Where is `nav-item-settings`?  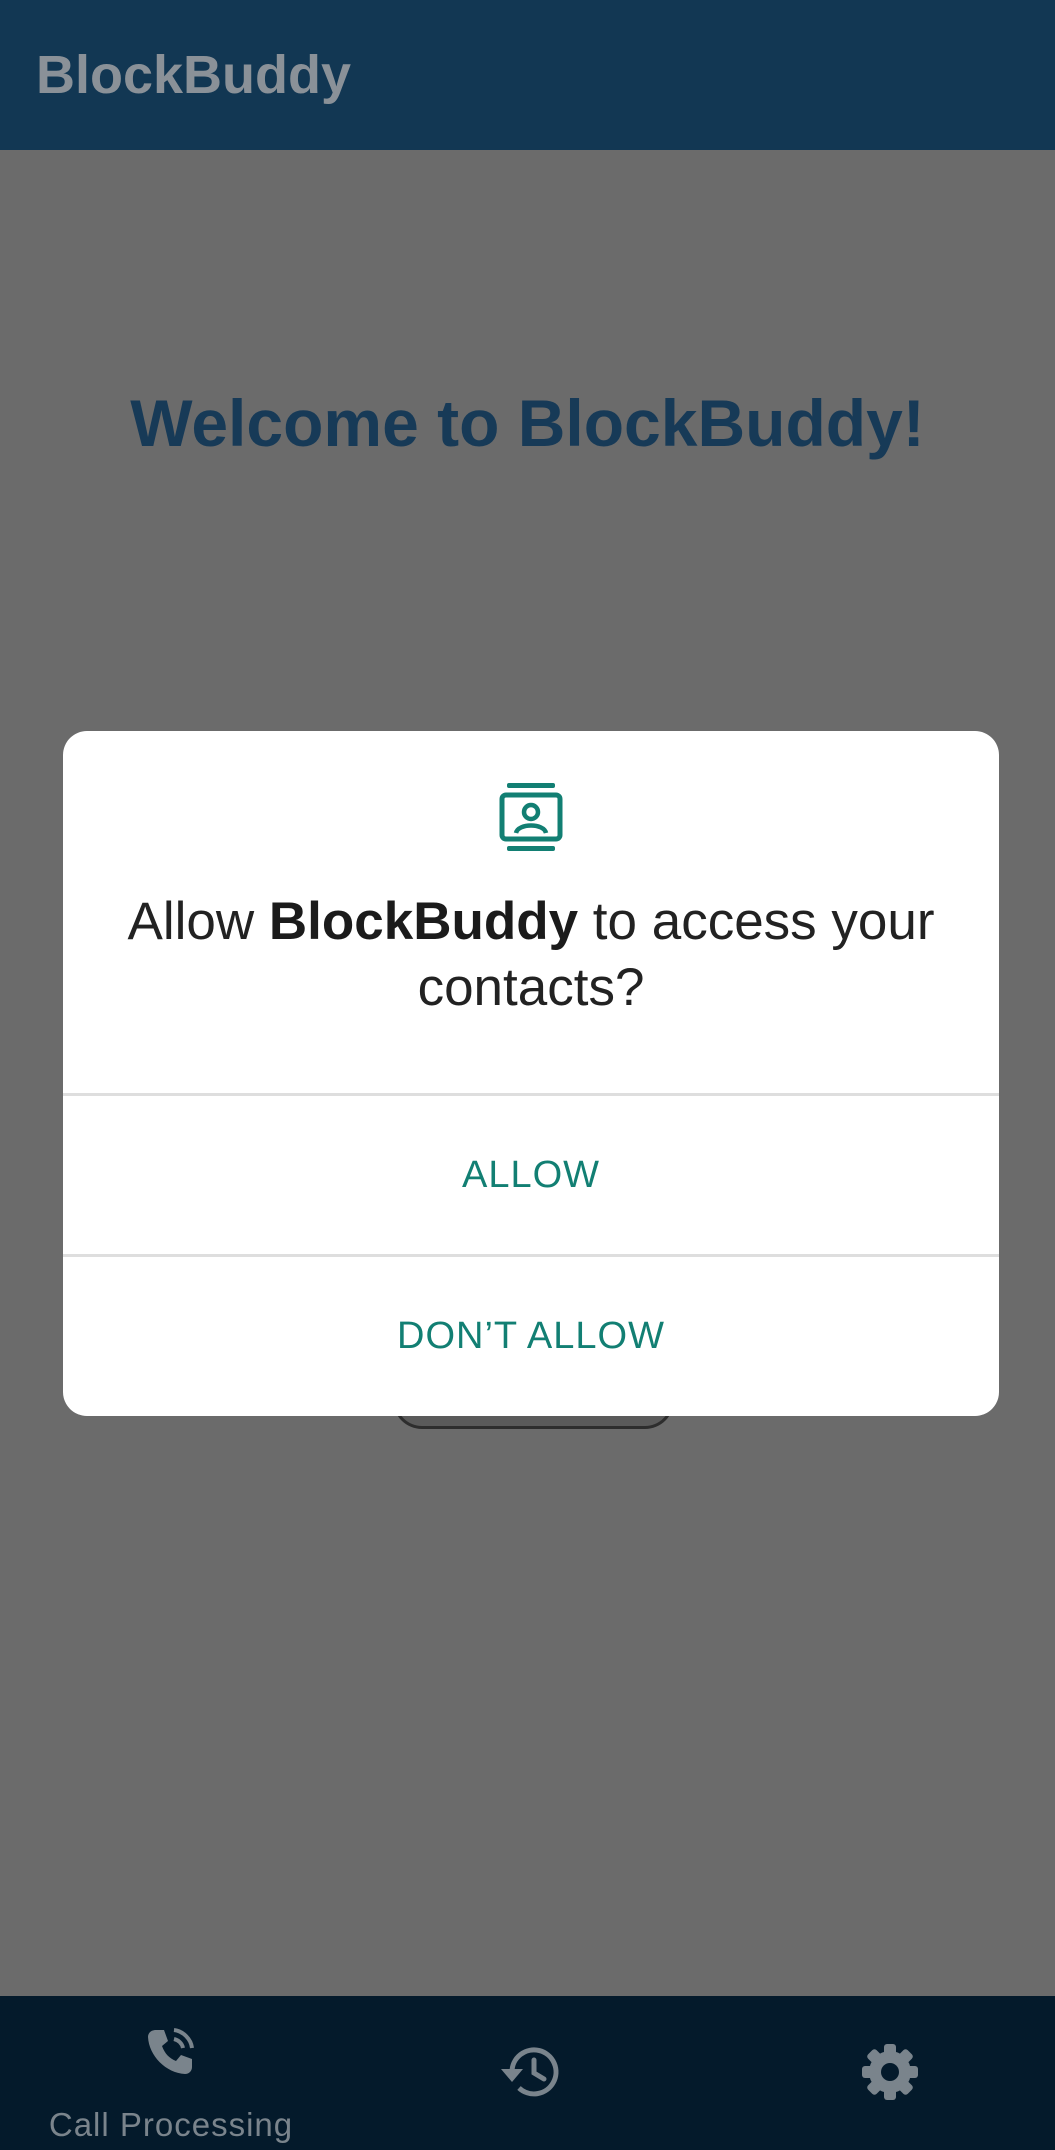 nav-item-settings is located at coordinates (890, 2073).